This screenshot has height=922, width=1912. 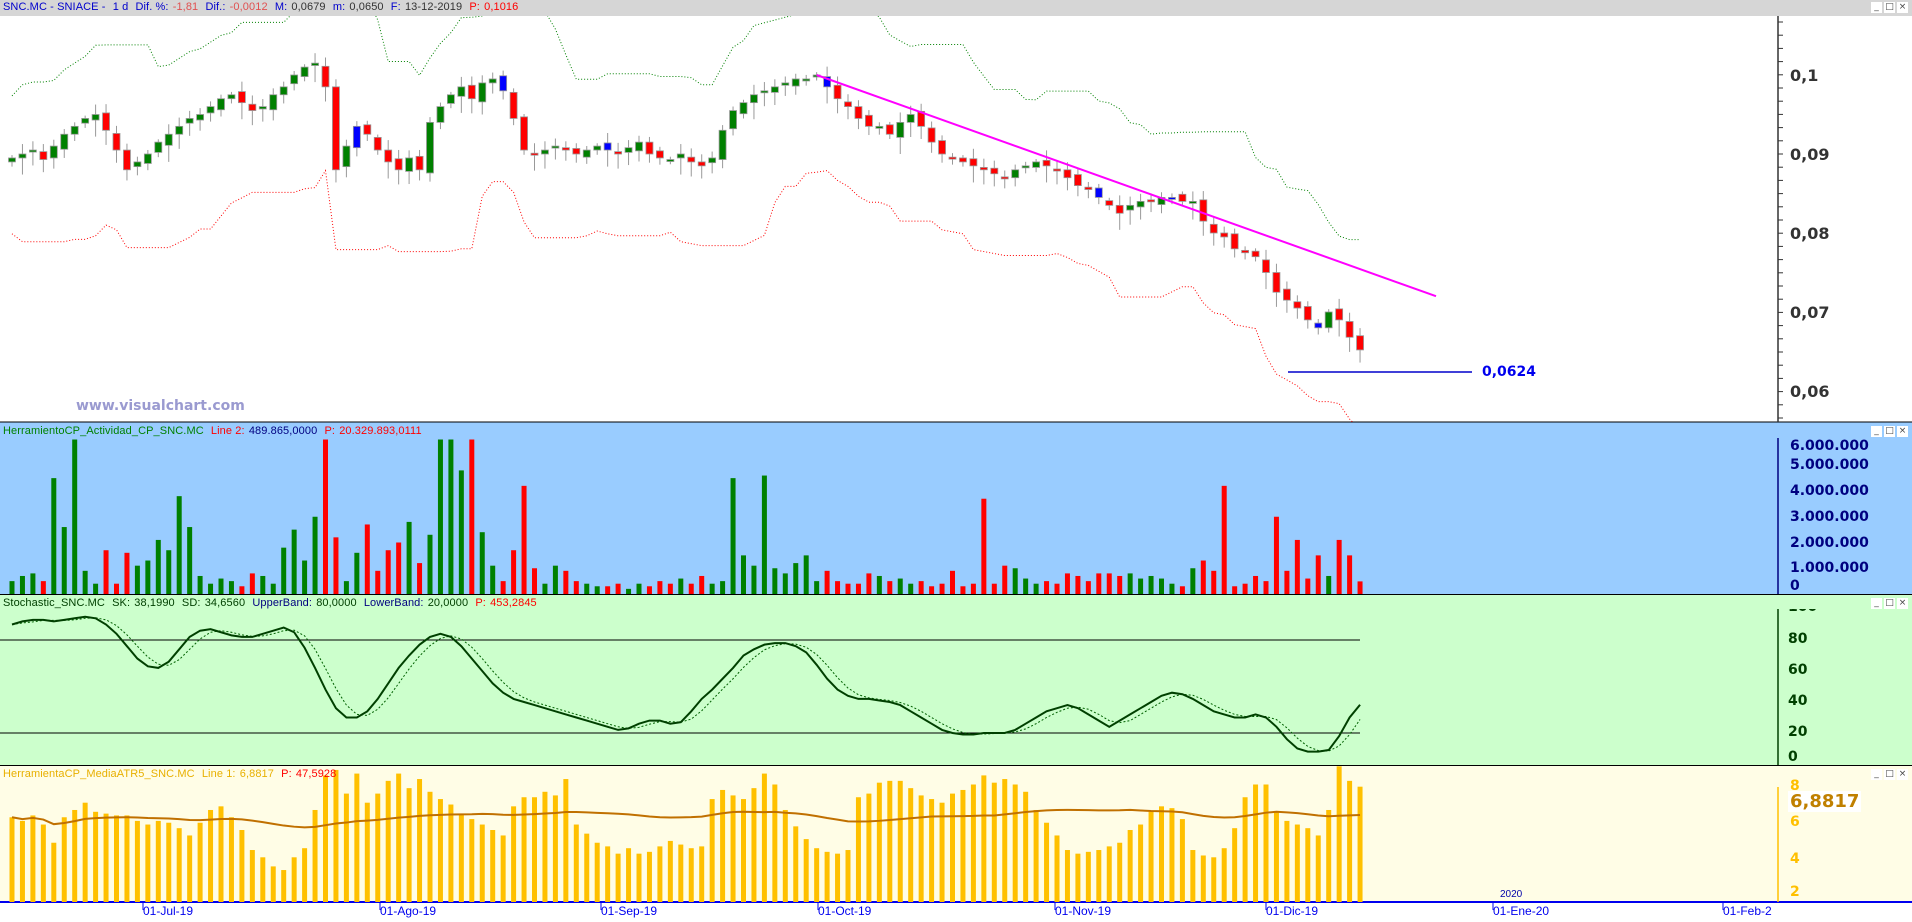 I want to click on price-tick: 0,09, so click(x=1810, y=154).